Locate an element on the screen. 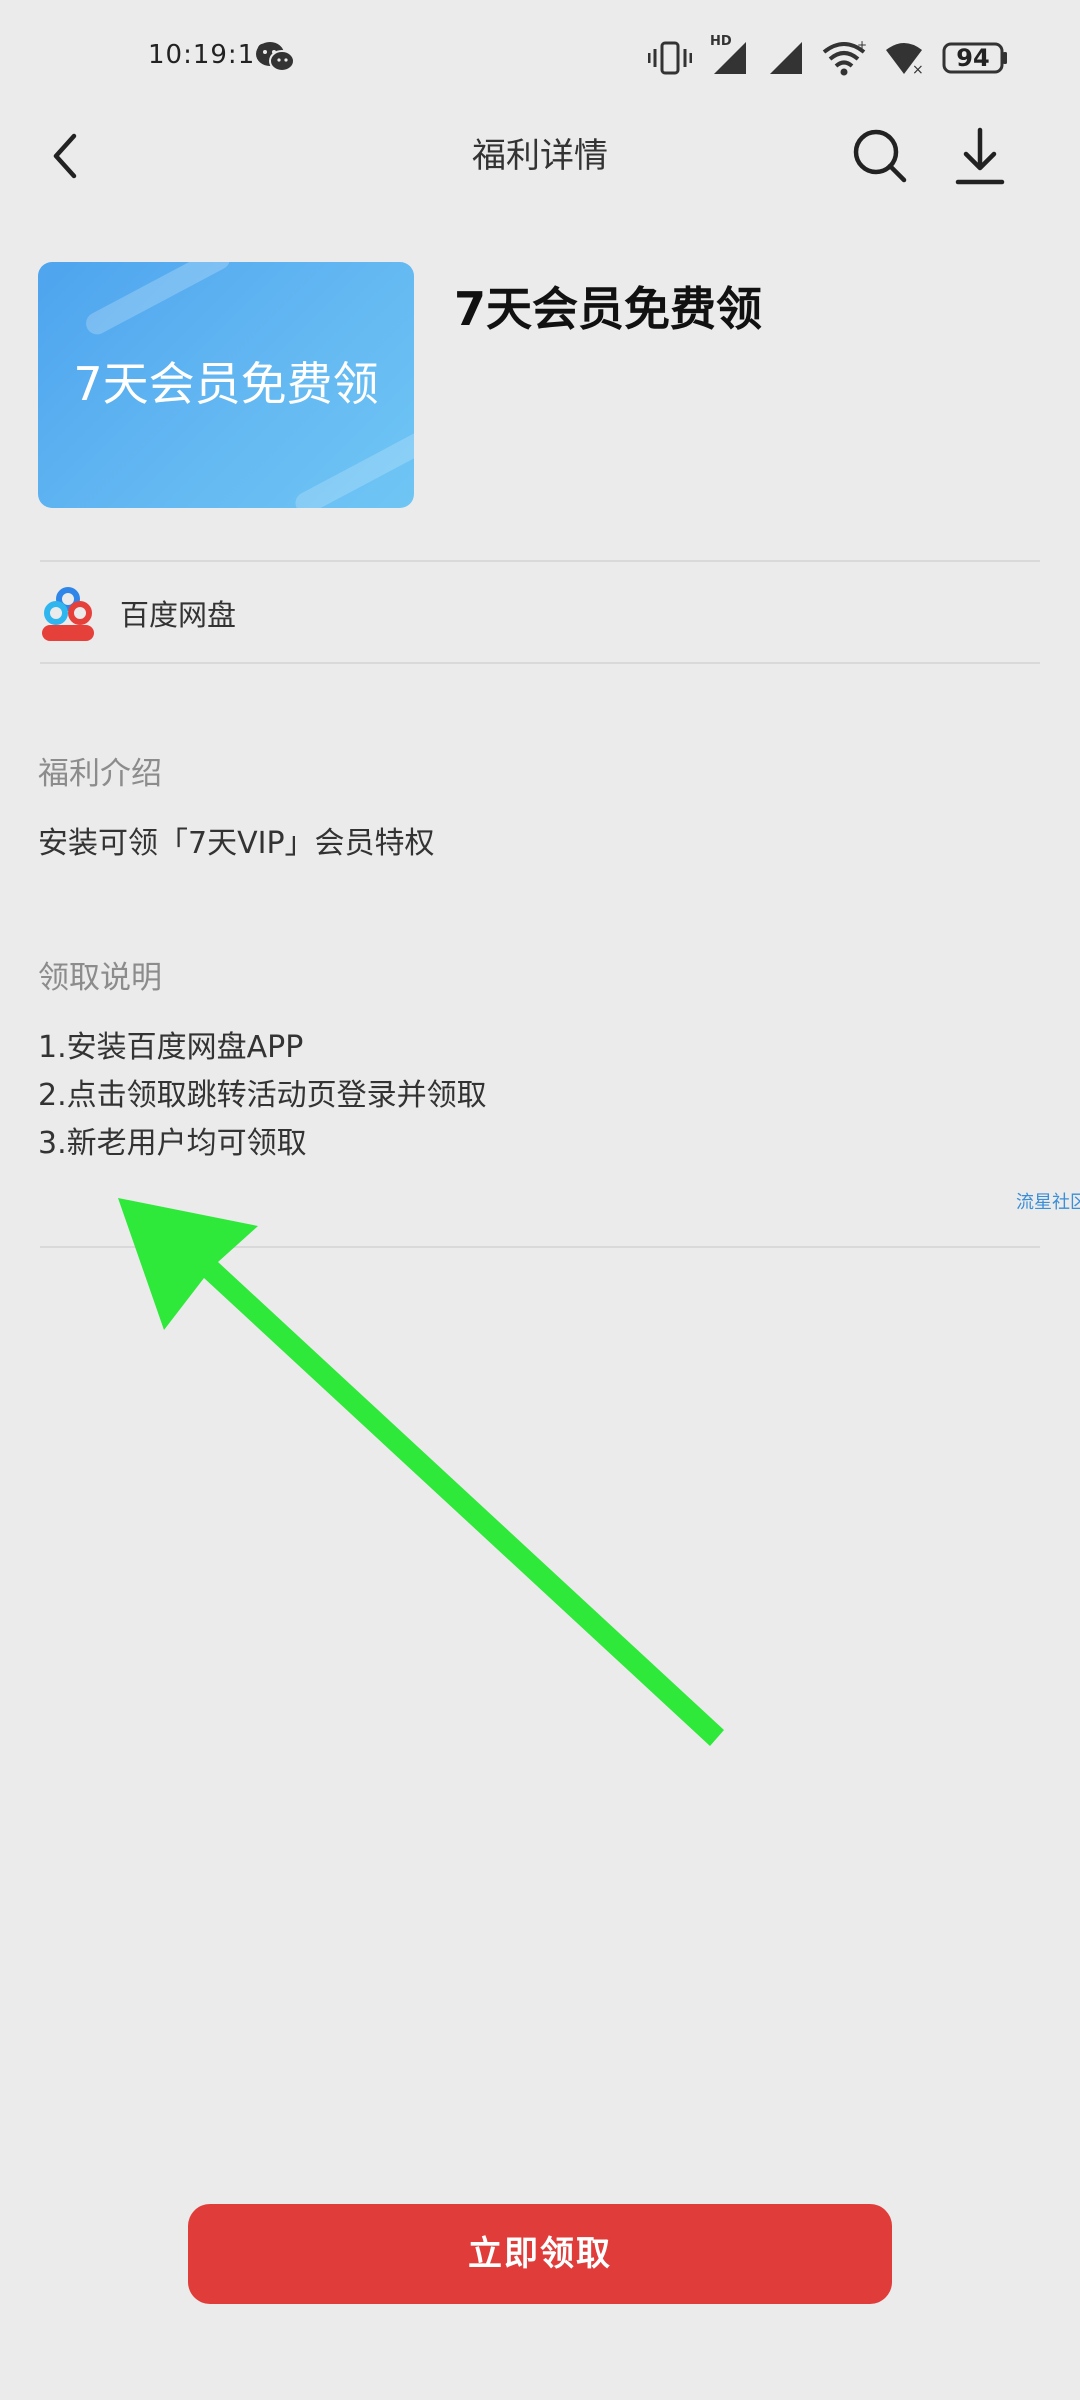 Image resolution: width=1080 pixels, height=2400 pixels. vibrate-icon is located at coordinates (670, 58).